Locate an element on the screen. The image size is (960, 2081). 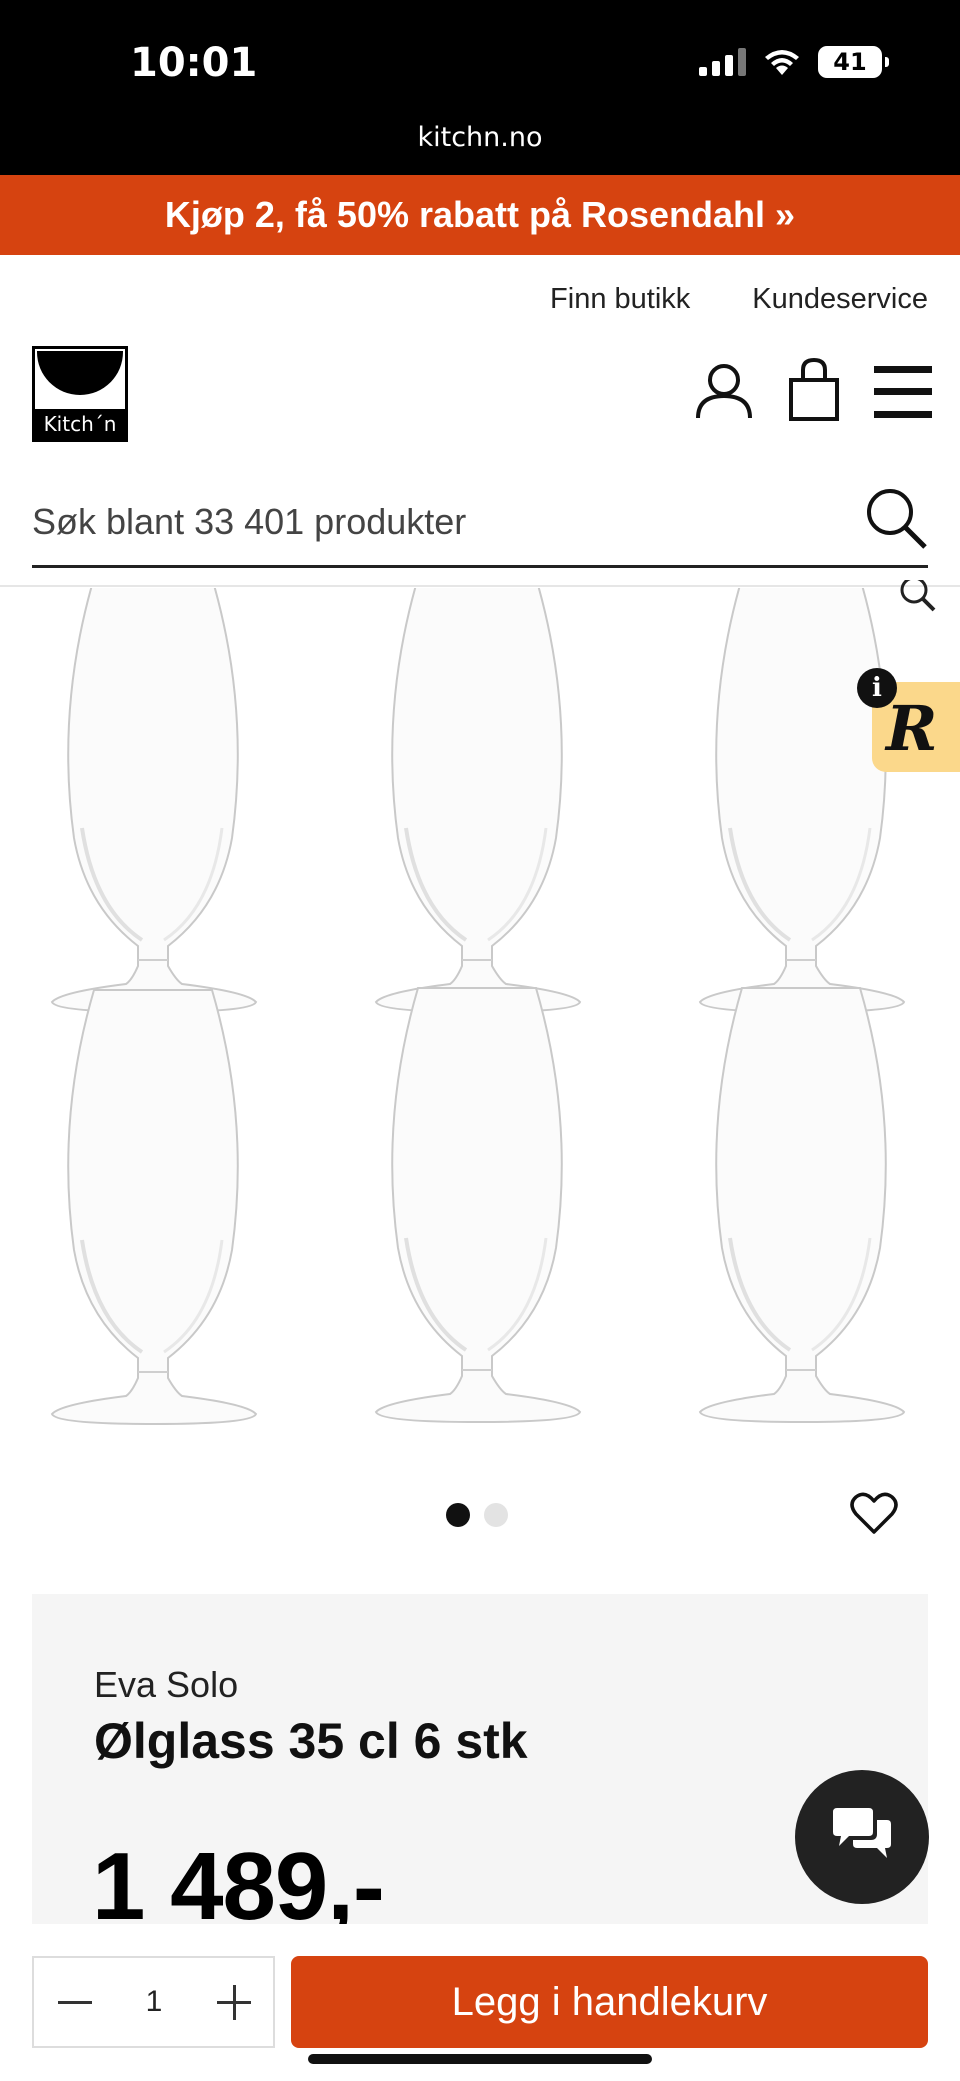
zoom-icon is located at coordinates (918, 600).